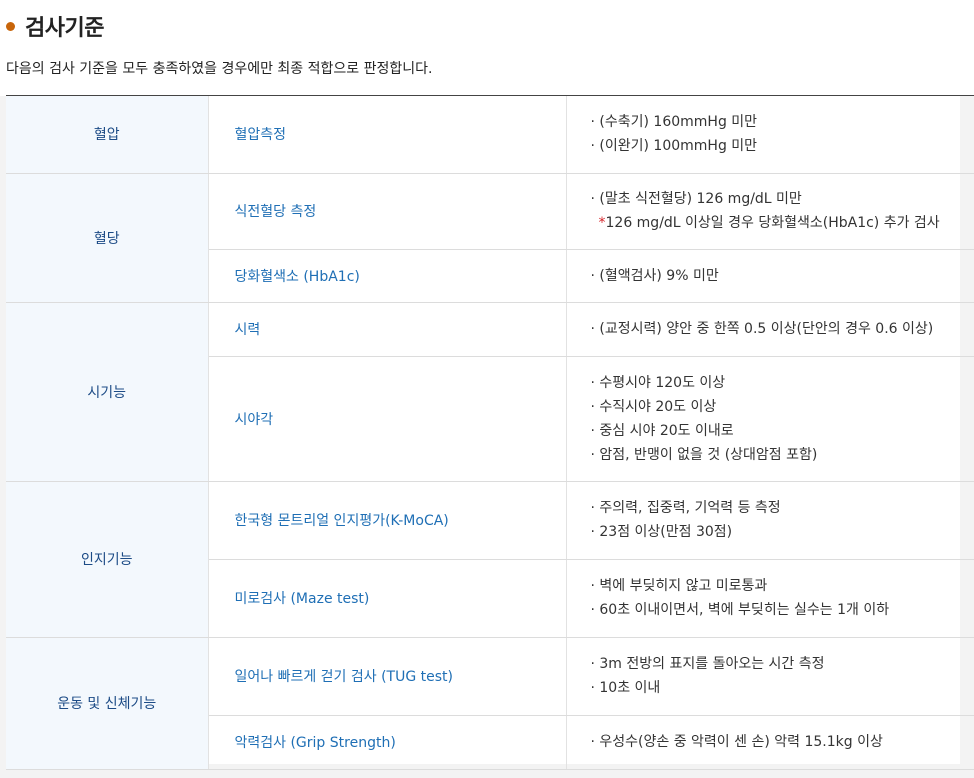 The height and width of the screenshot is (778, 974). I want to click on item-cell: 시력, so click(387, 329).